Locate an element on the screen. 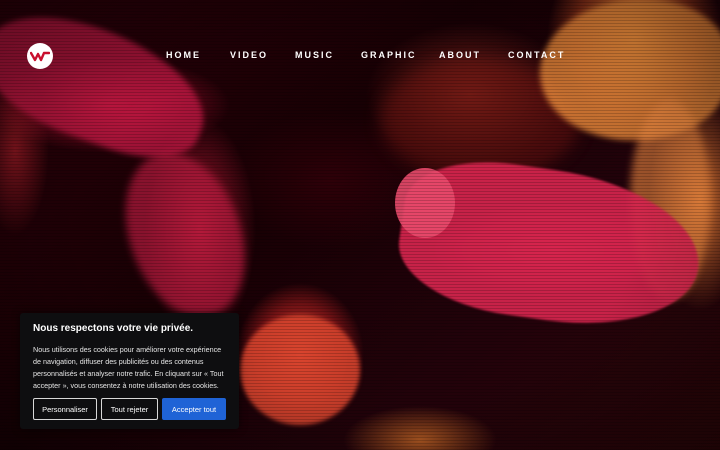 The width and height of the screenshot is (720, 450). nav-item-music: MUSIC is located at coordinates (314, 55).